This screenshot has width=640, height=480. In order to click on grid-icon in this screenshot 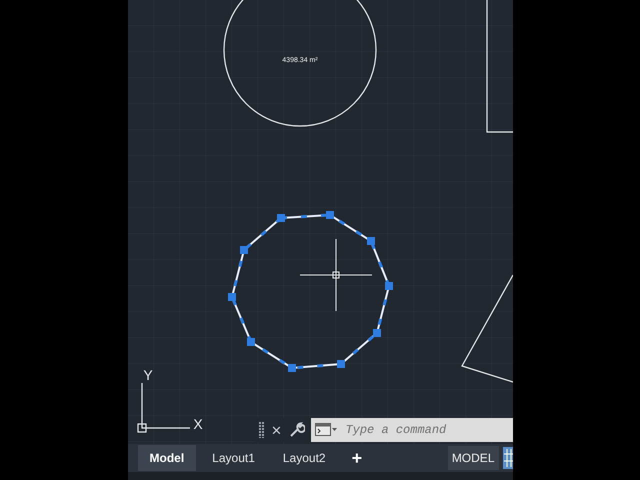, I will do `click(507, 458)`.